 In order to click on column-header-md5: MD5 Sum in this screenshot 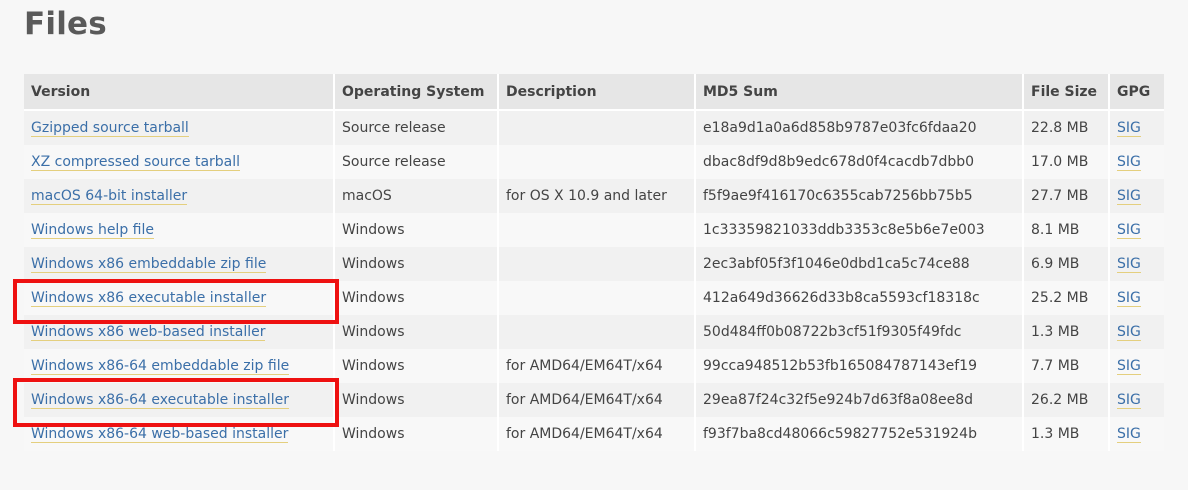, I will do `click(860, 92)`.